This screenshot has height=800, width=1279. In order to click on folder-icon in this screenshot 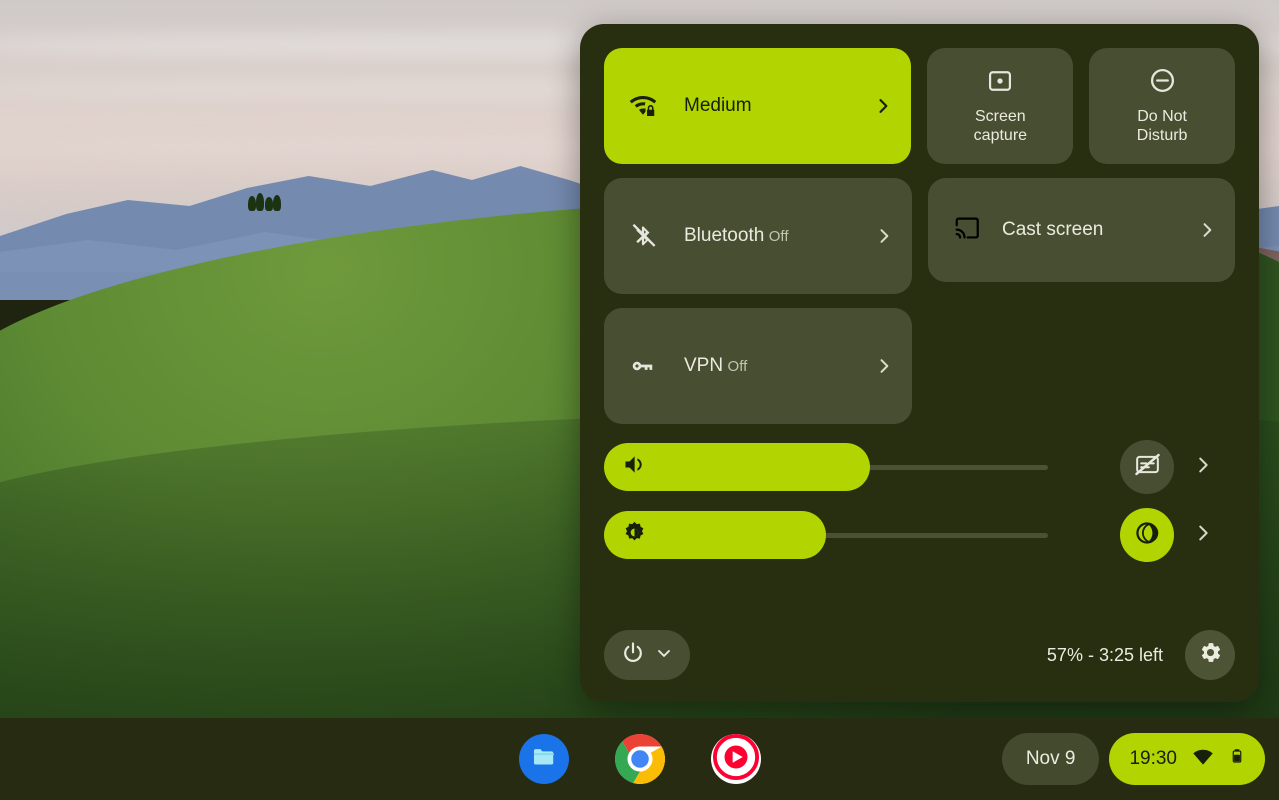, I will do `click(544, 759)`.